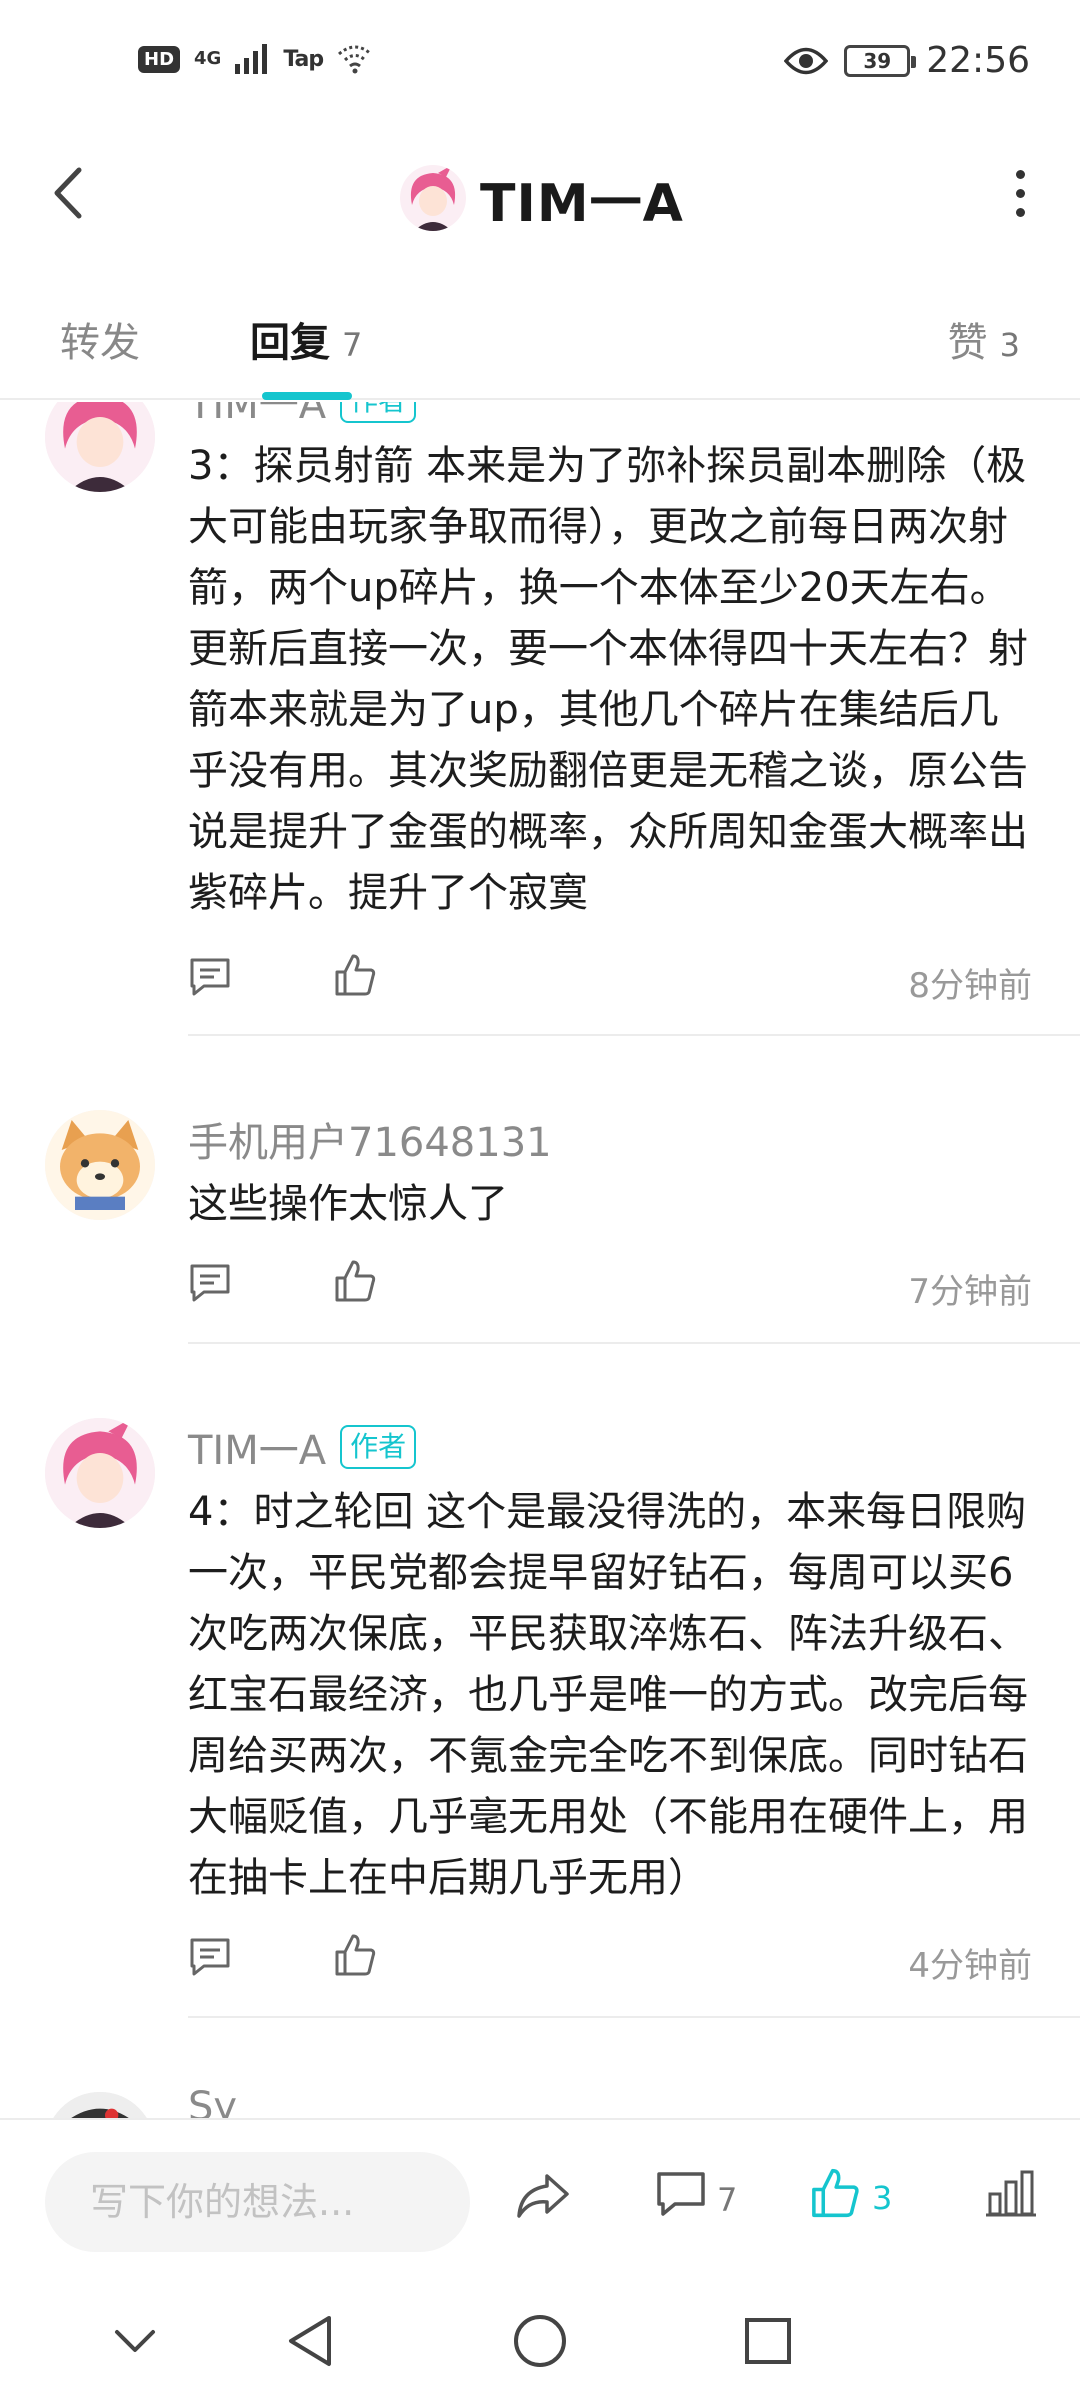  What do you see at coordinates (978, 60) in the screenshot?
I see `clock: 22:56` at bounding box center [978, 60].